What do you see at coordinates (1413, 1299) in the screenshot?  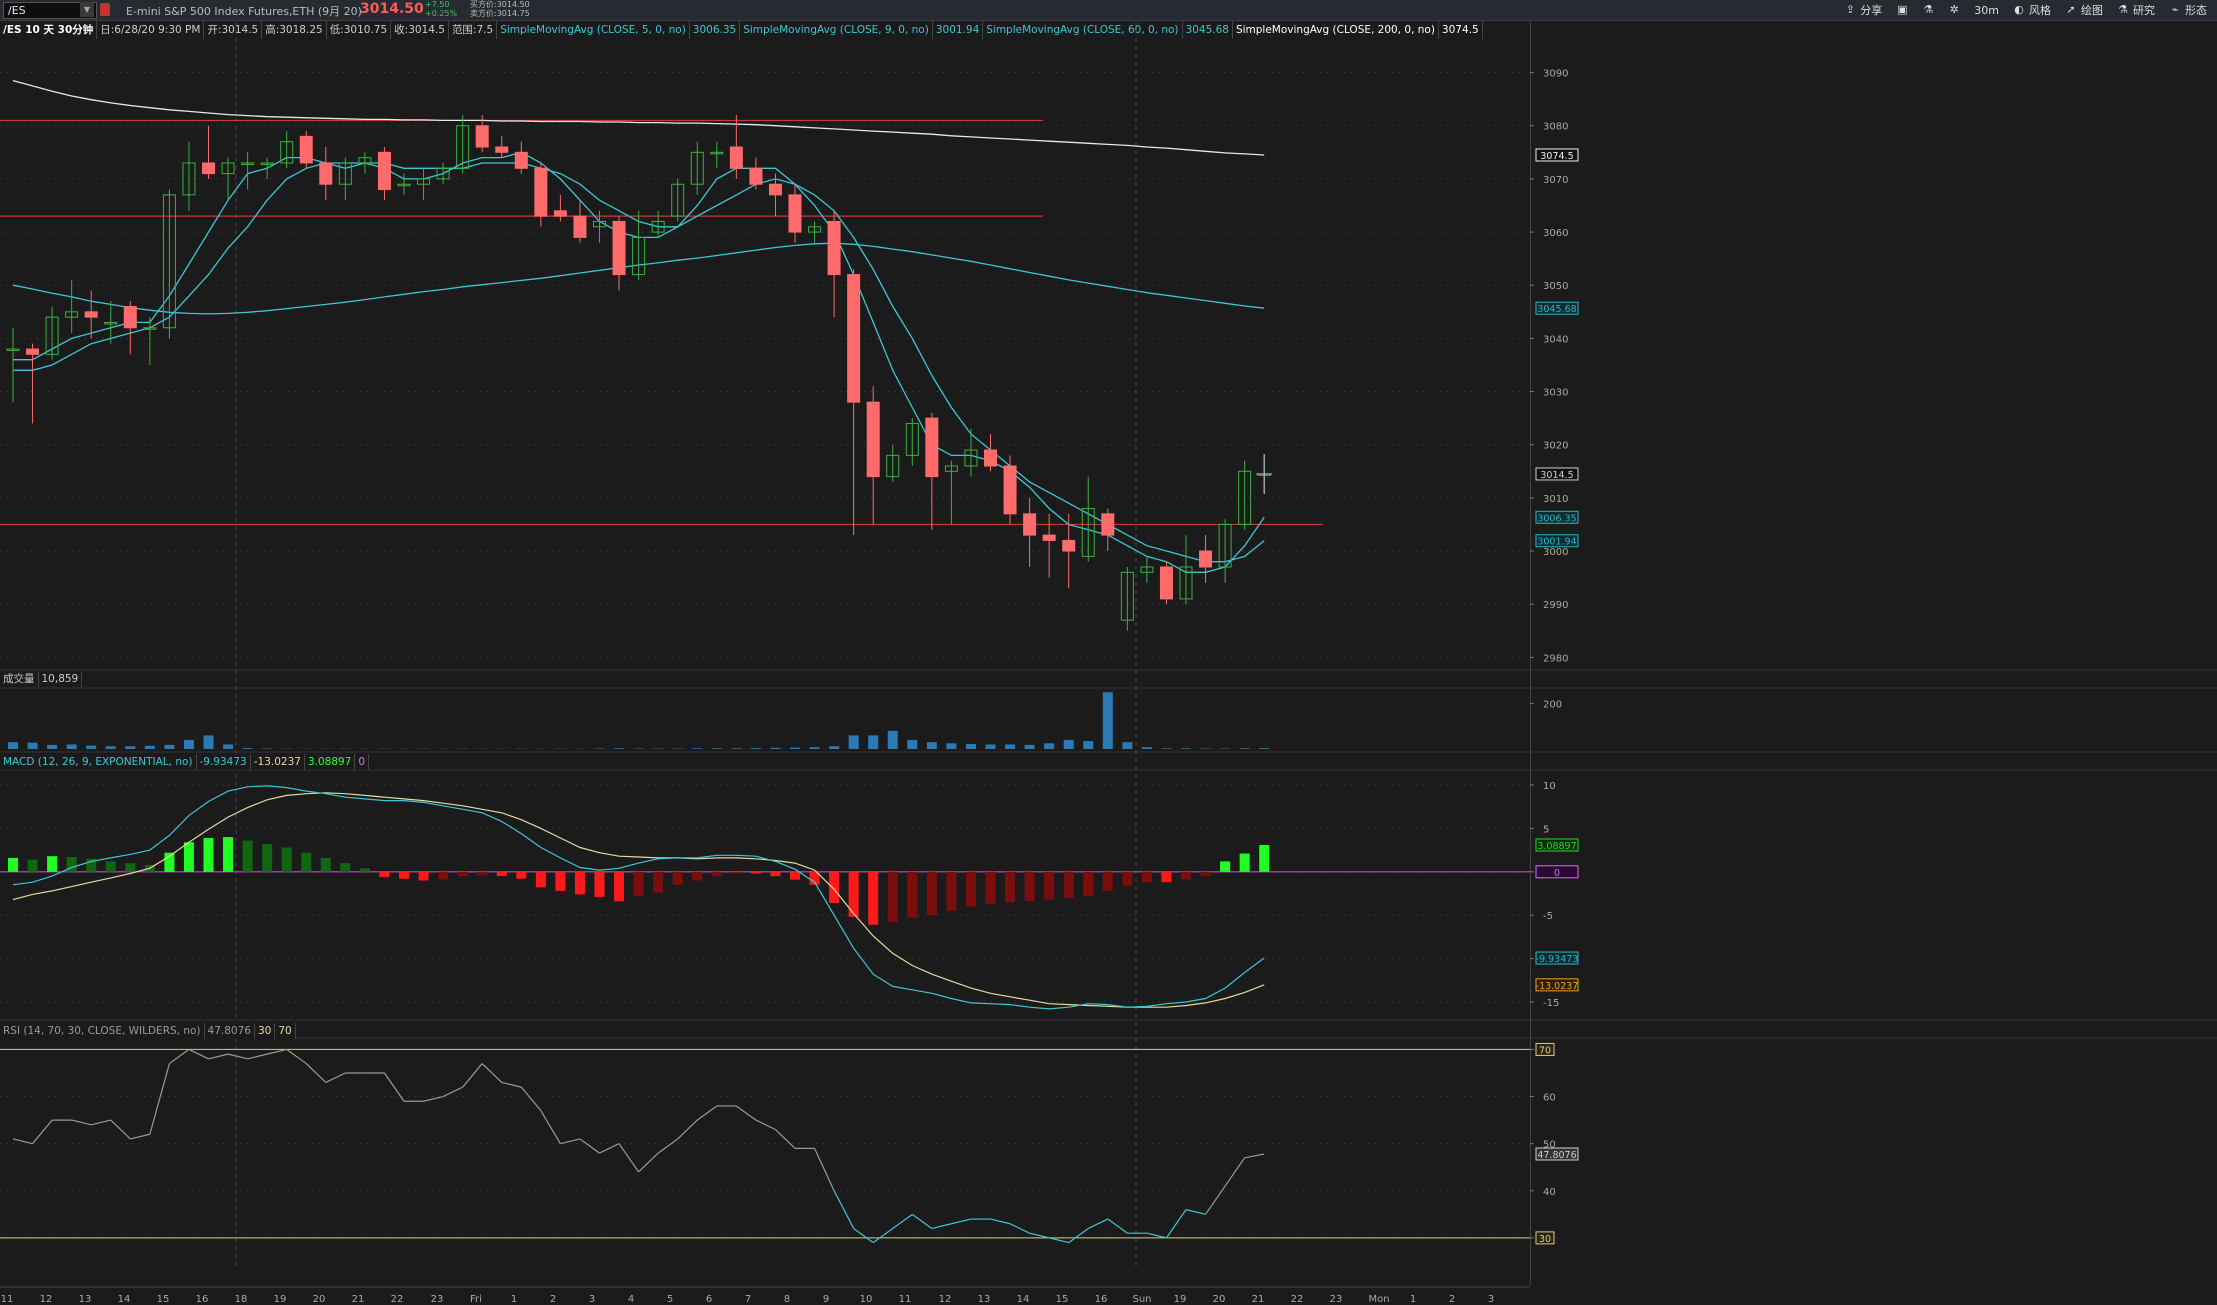 I see `time-tick-label: 1` at bounding box center [1413, 1299].